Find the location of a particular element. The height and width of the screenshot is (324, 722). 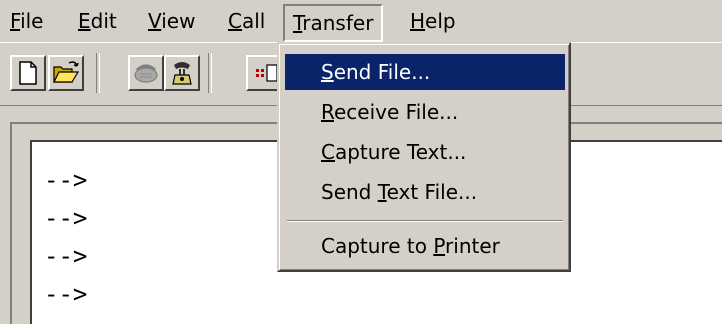

menu-item-label: rinter is located at coordinates (472, 246).